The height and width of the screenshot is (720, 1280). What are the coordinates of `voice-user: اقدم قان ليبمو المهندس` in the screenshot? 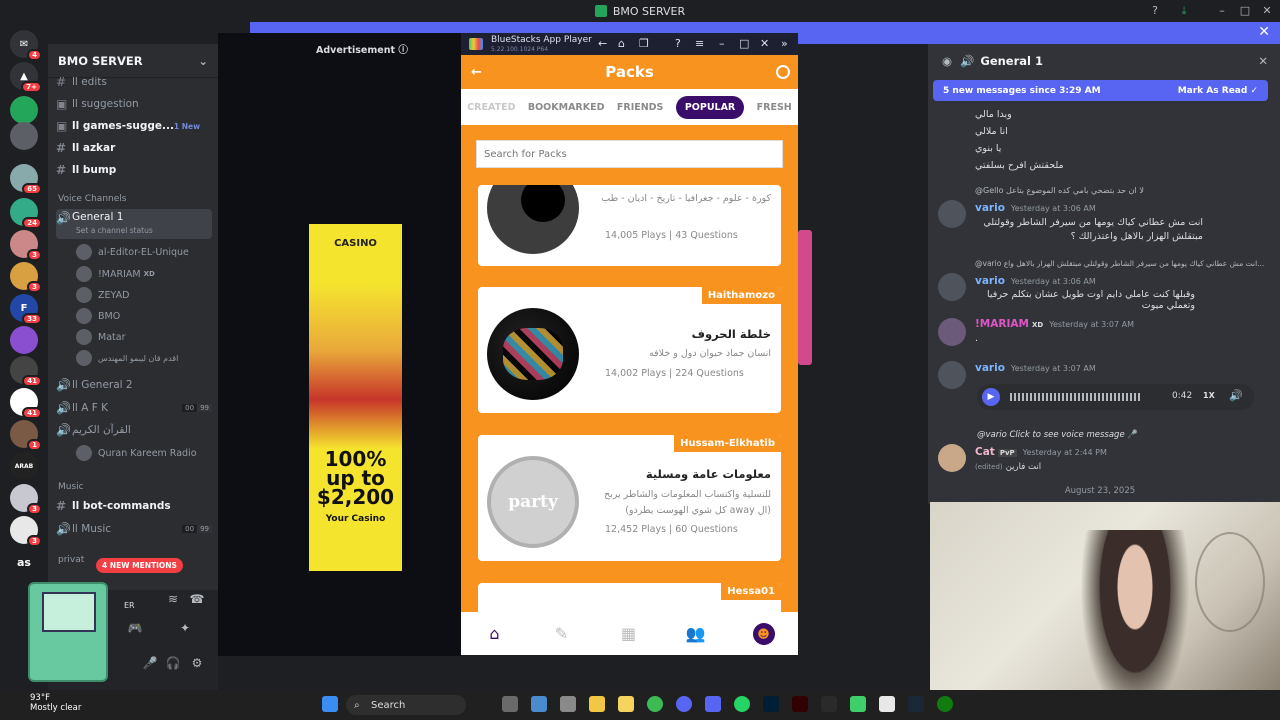 It's located at (127, 358).